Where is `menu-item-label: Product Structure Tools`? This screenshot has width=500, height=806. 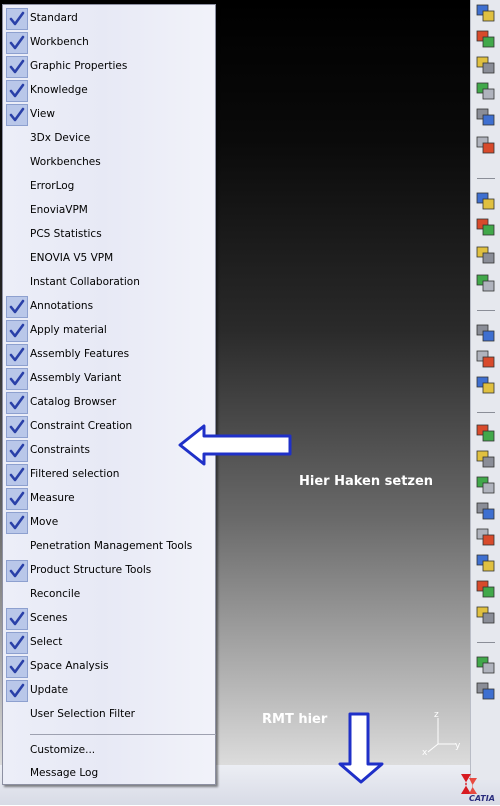
menu-item-label: Product Structure Tools is located at coordinates (91, 570).